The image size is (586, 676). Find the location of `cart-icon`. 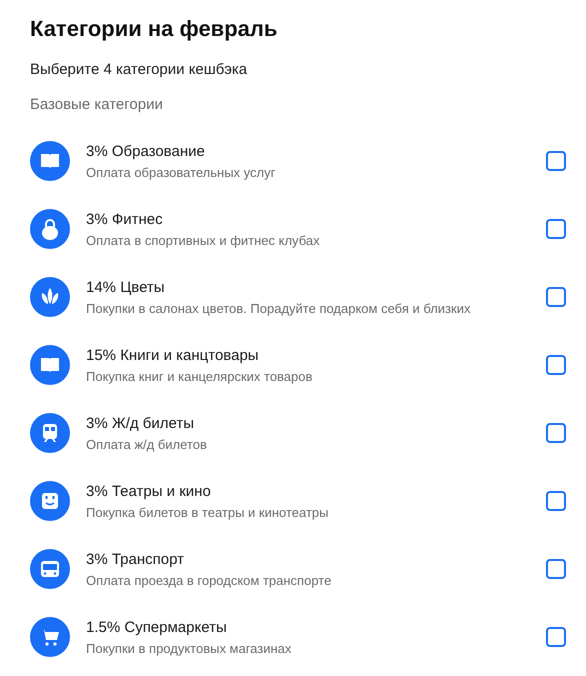

cart-icon is located at coordinates (50, 637).